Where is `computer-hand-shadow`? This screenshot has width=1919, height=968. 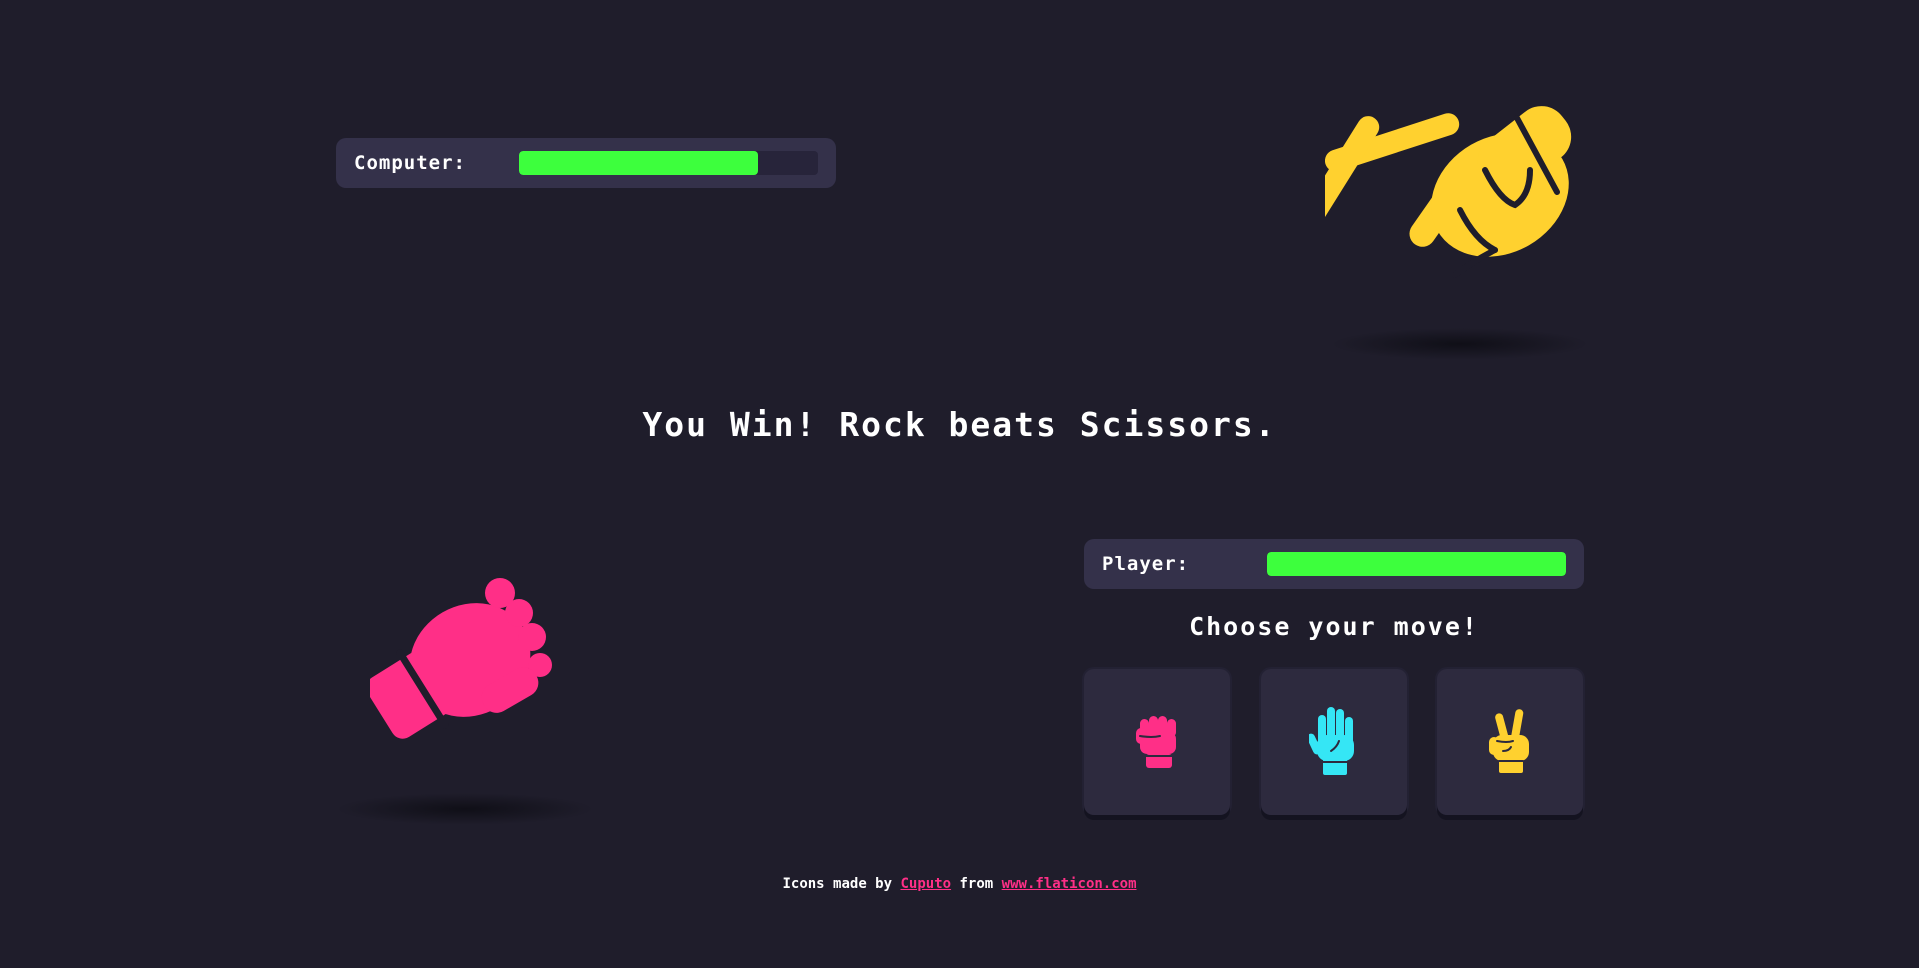
computer-hand-shadow is located at coordinates (1460, 344).